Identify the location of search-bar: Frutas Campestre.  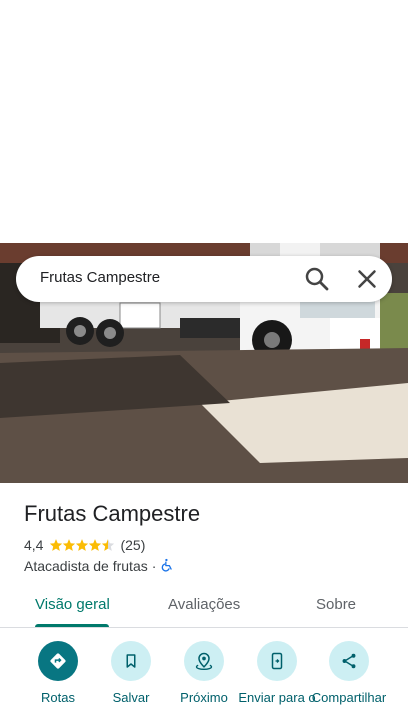
(204, 279).